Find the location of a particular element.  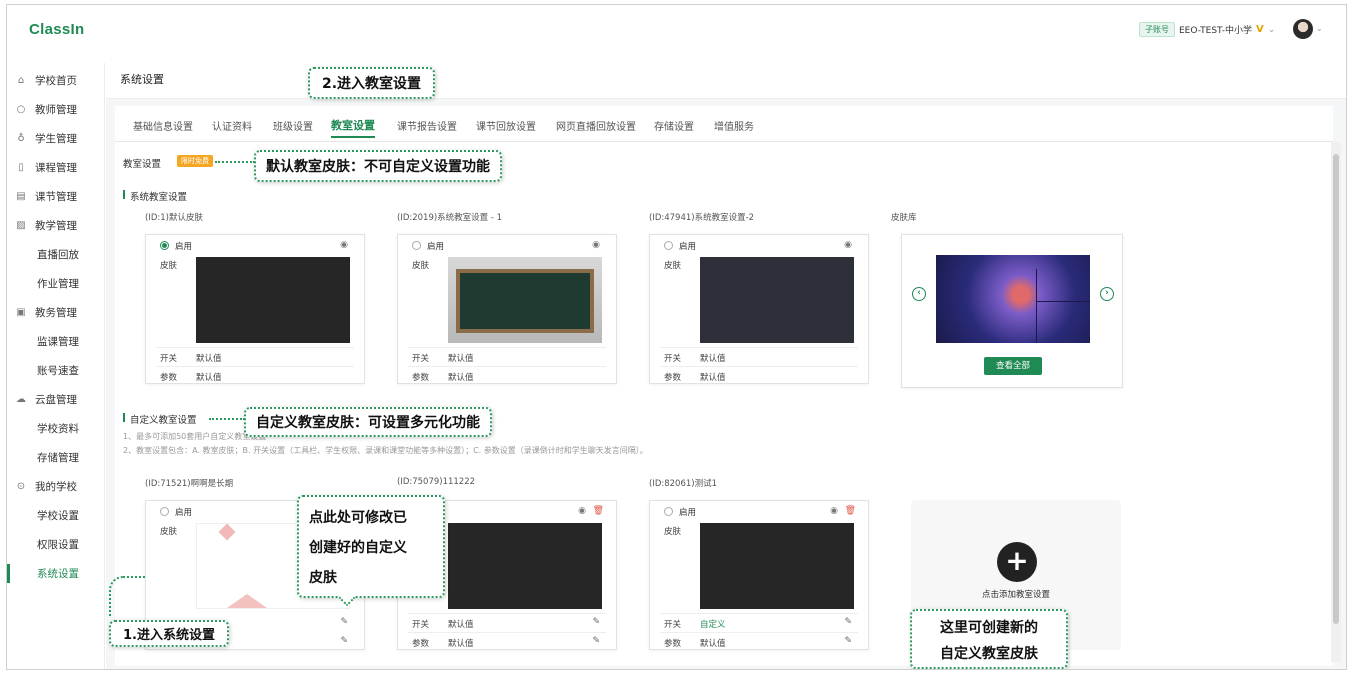

home-icon: ⌂ is located at coordinates (21, 80).